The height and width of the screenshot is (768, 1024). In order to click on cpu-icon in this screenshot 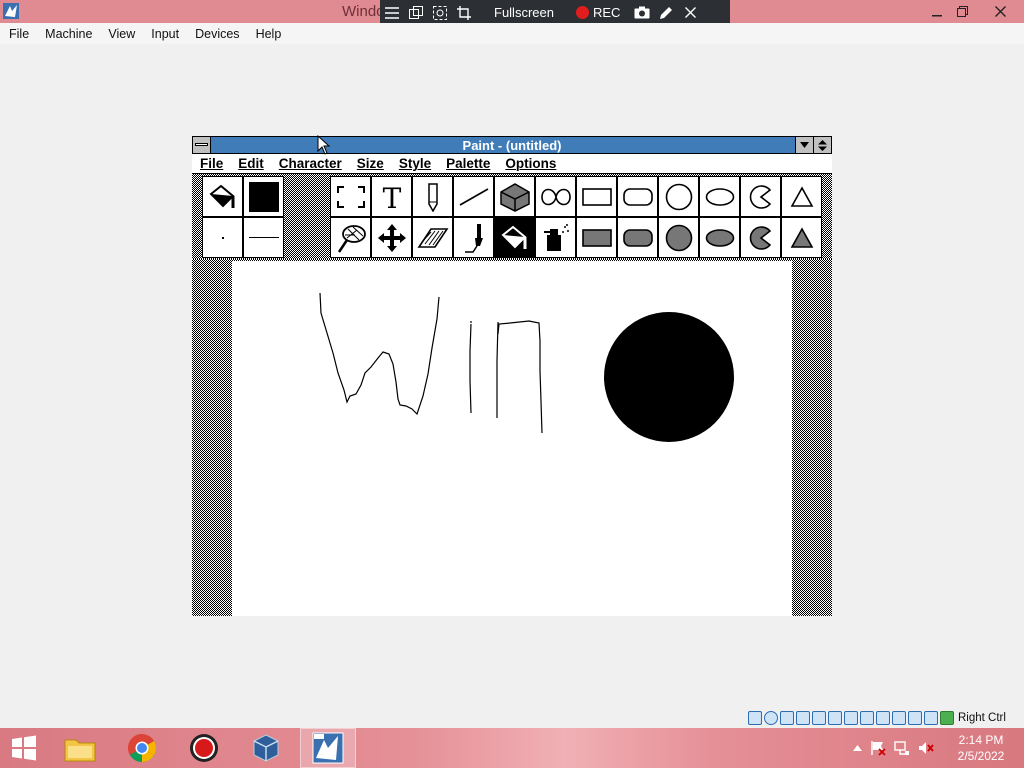, I will do `click(899, 718)`.